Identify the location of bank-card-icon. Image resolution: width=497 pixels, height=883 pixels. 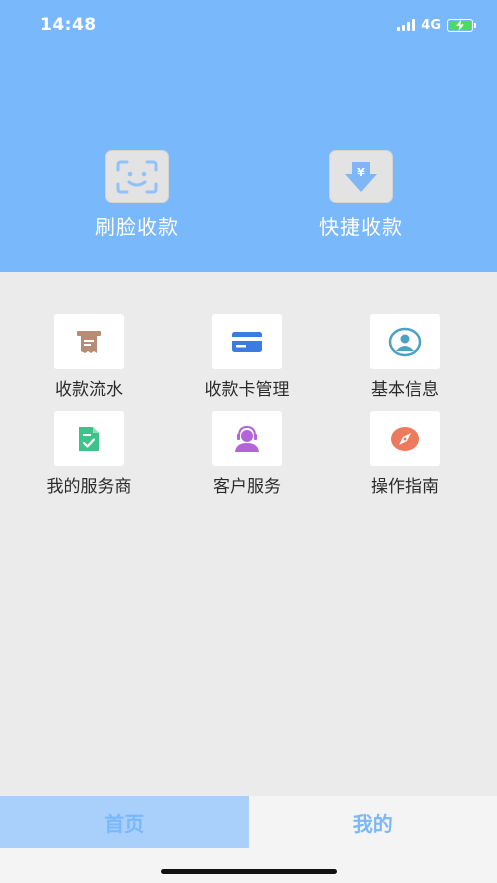
(247, 341).